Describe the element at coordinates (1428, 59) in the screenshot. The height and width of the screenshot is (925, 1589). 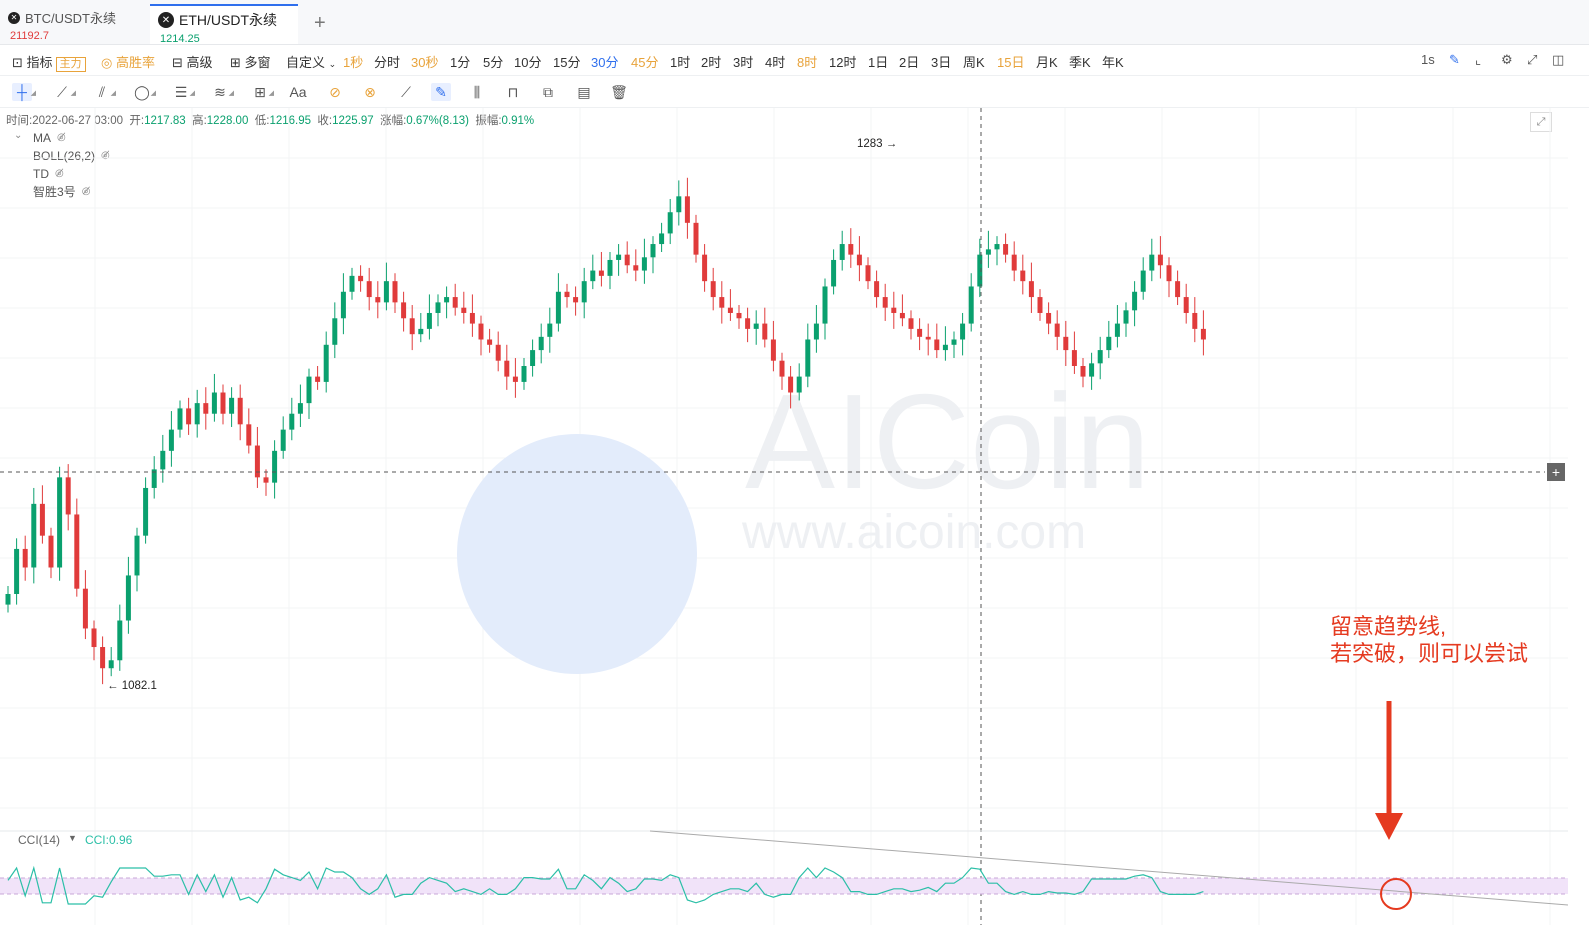
I see `interval-readout: 1s` at that location.